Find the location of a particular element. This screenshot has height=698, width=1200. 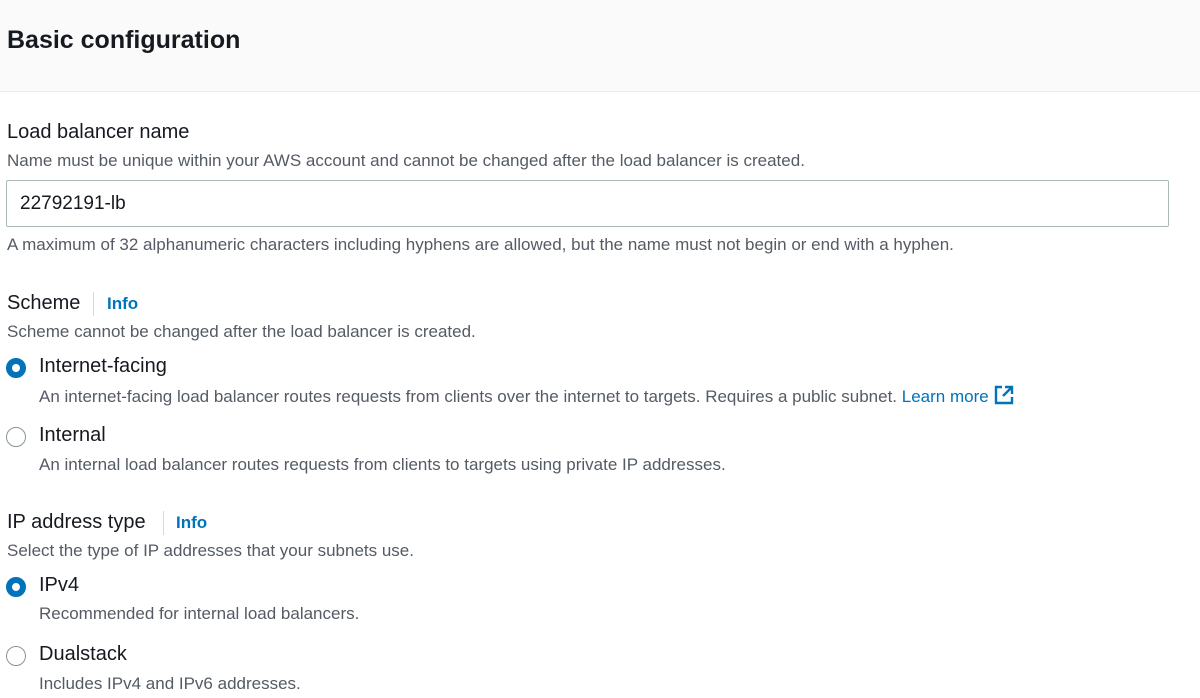

scheme-internet-facing-radio is located at coordinates (16, 368).